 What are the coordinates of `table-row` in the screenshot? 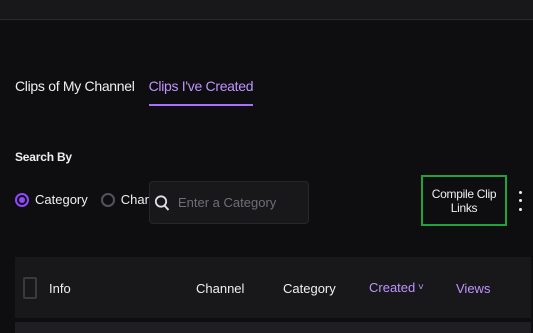 It's located at (273, 327).